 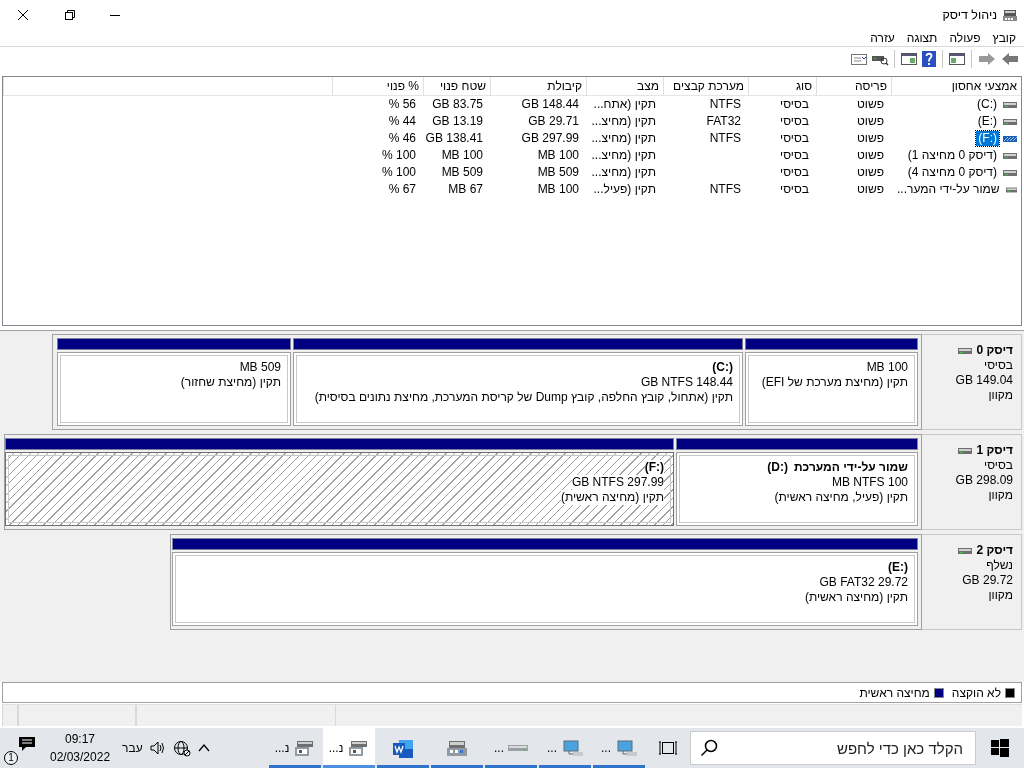 I want to click on partition-title: (F:), so click(x=654, y=467).